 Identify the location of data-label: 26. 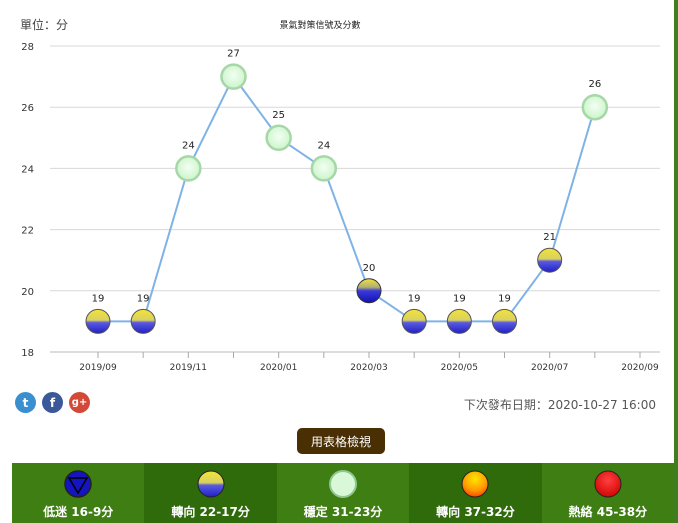
(594, 84).